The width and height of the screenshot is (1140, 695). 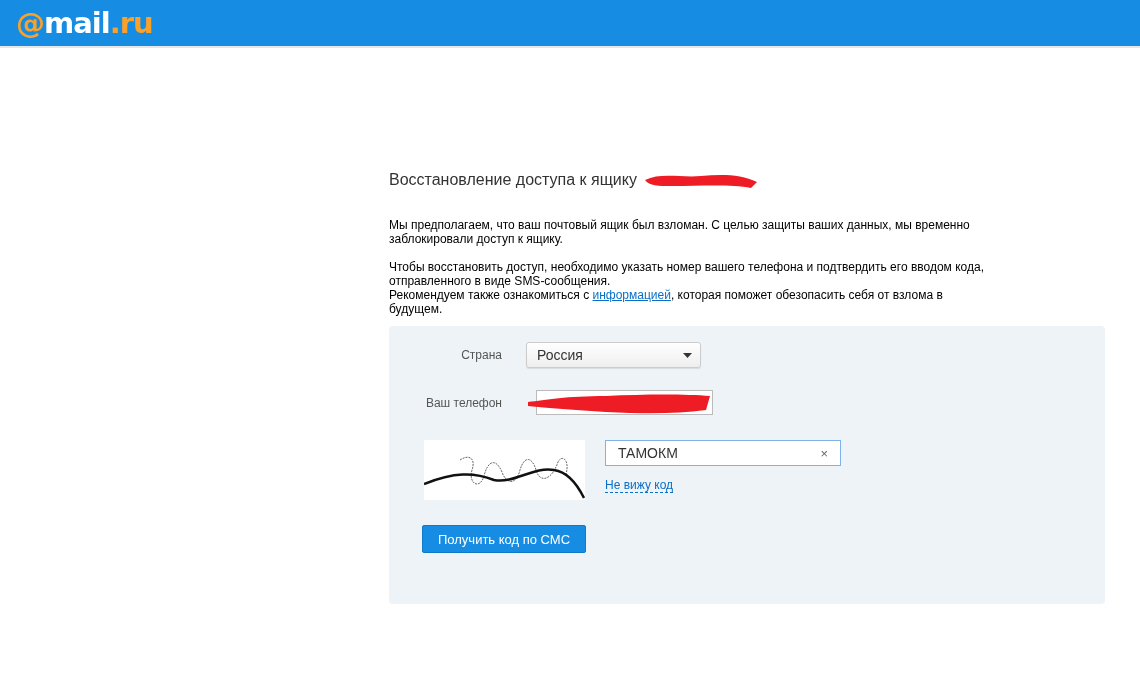 What do you see at coordinates (619, 402) in the screenshot?
I see `phone-field` at bounding box center [619, 402].